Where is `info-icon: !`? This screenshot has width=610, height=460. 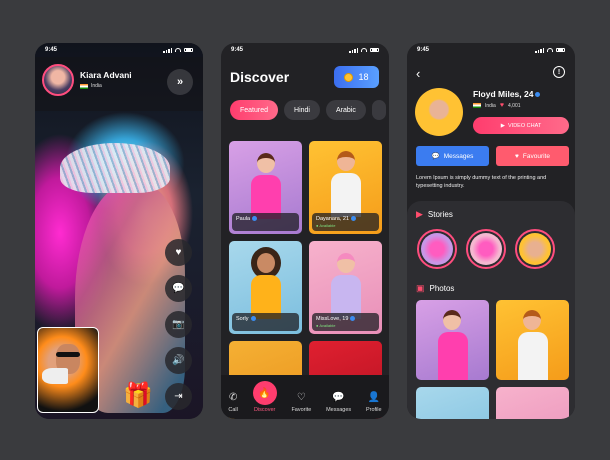 info-icon: ! is located at coordinates (559, 72).